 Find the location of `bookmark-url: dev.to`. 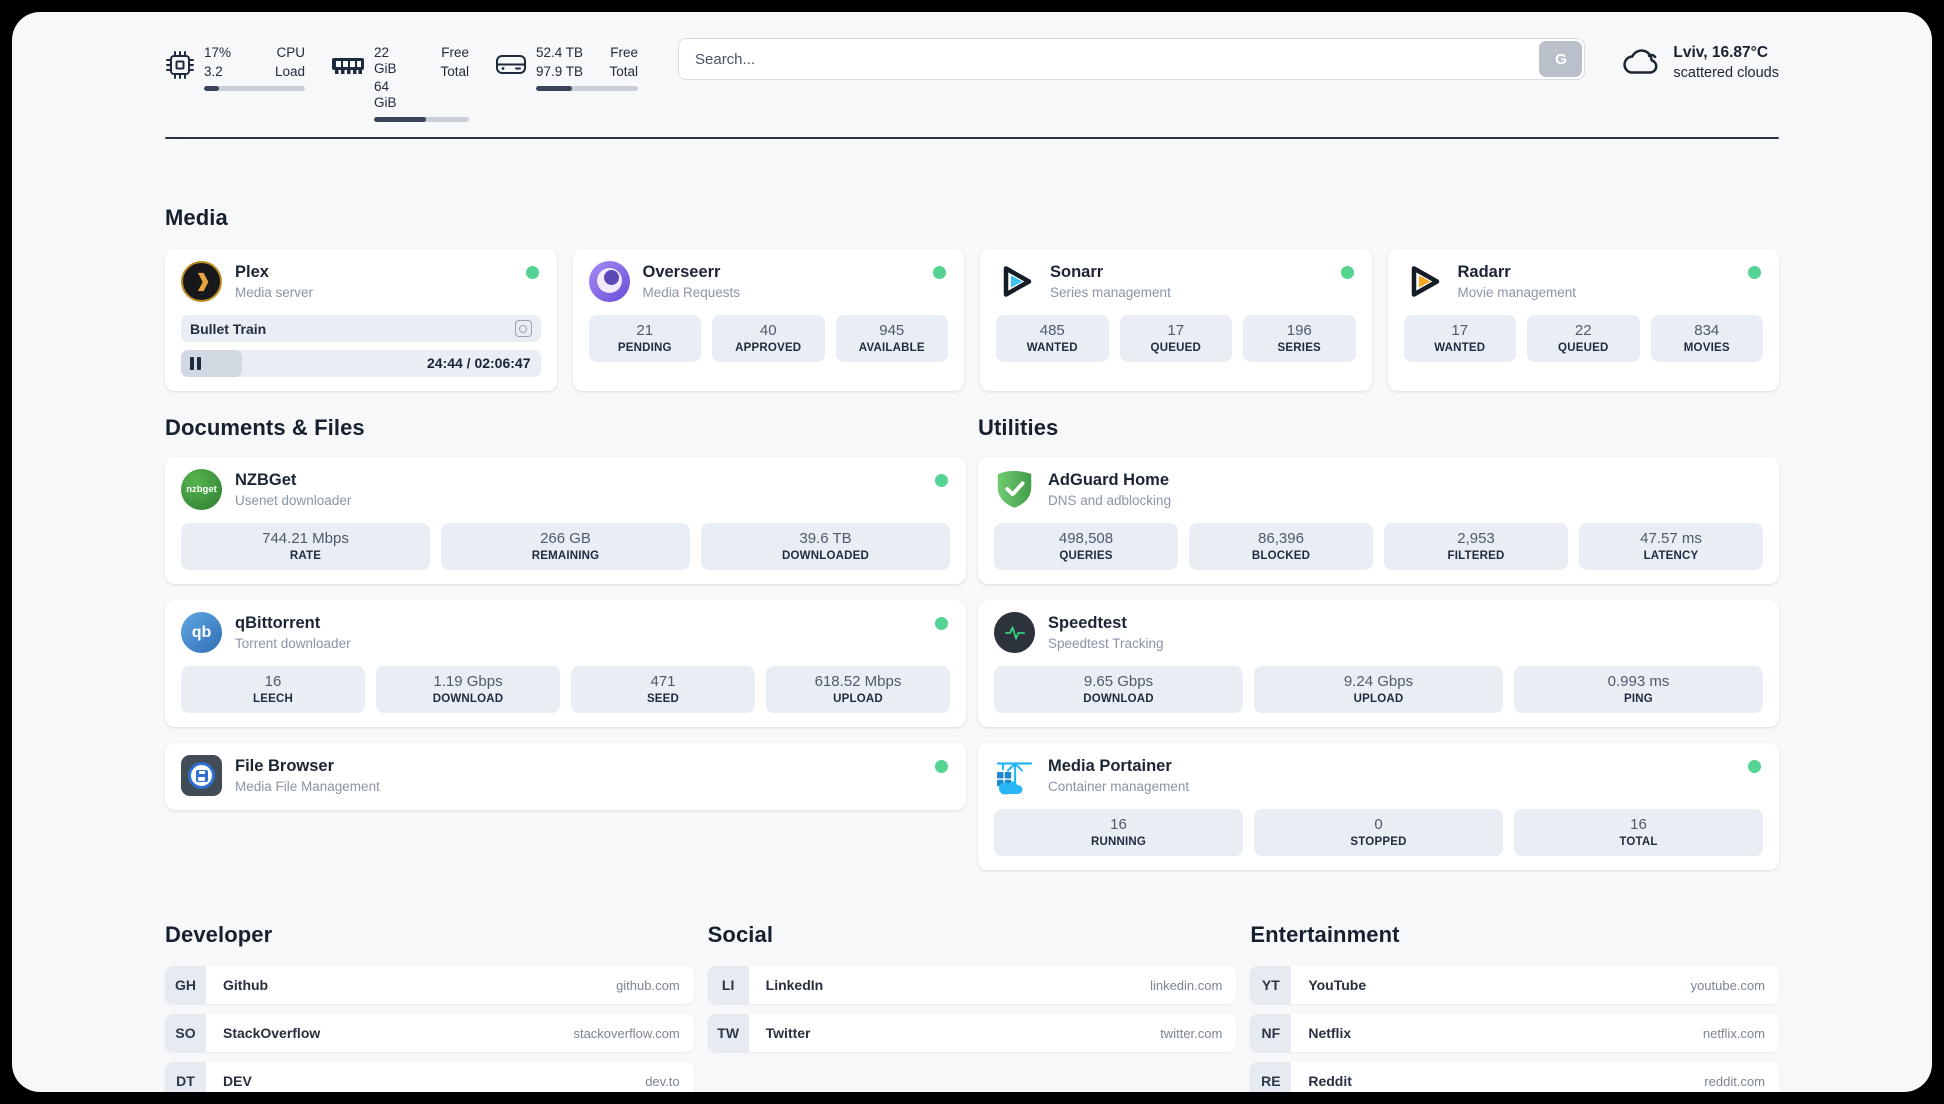

bookmark-url: dev.to is located at coordinates (662, 1081).